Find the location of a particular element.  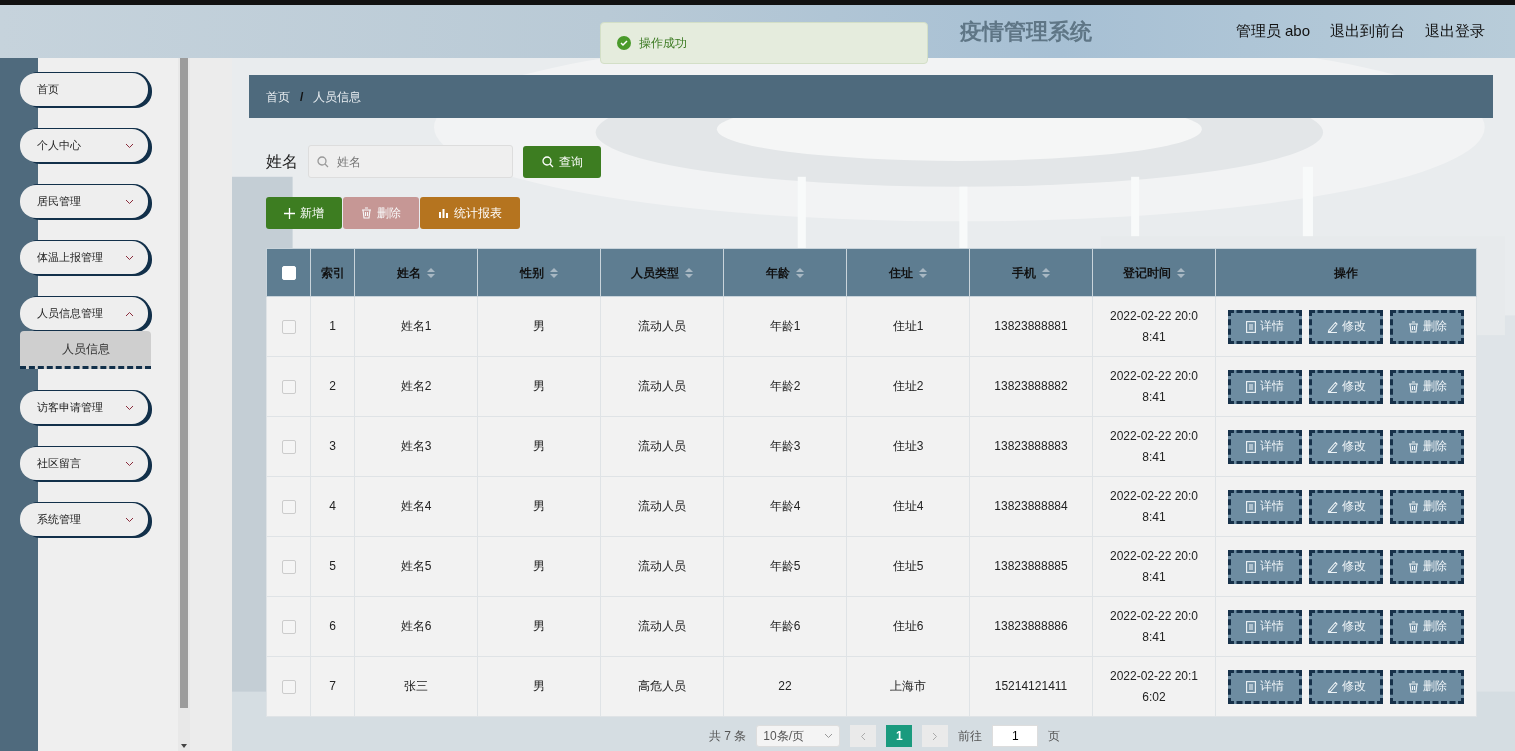

menu-label: 社区留言 is located at coordinates (59, 464).